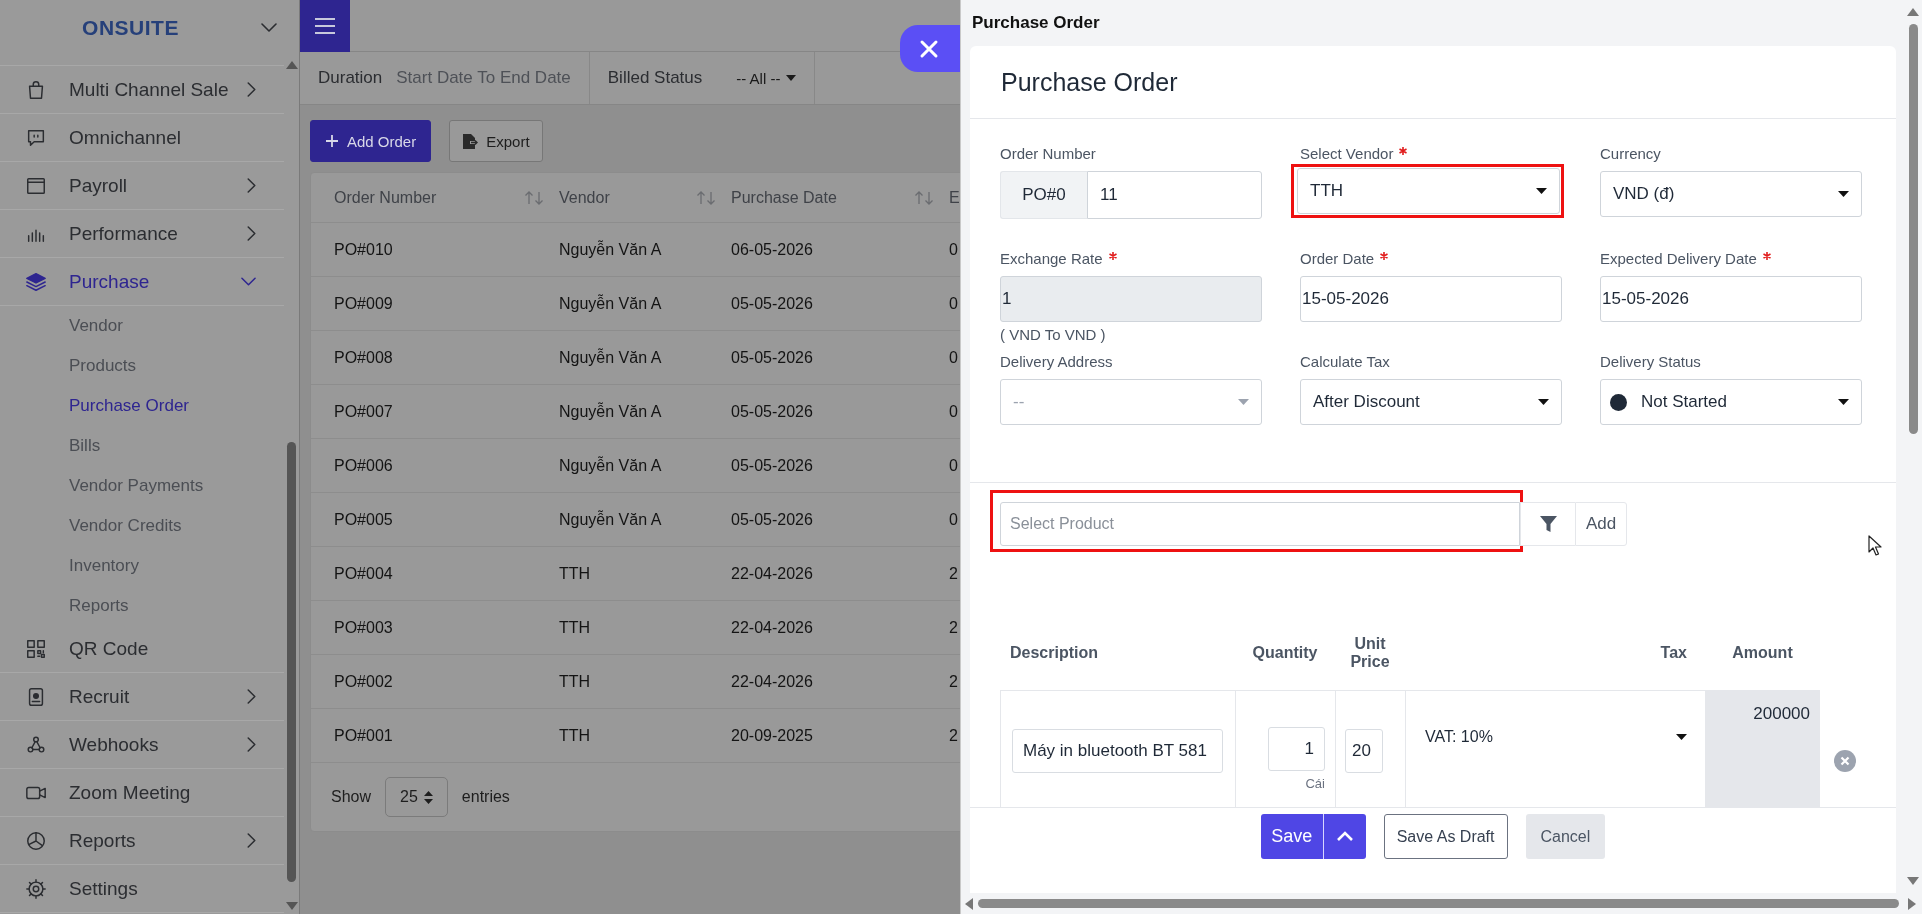 Image resolution: width=1922 pixels, height=914 pixels. I want to click on input-prefix: PO#0, so click(1043, 195).